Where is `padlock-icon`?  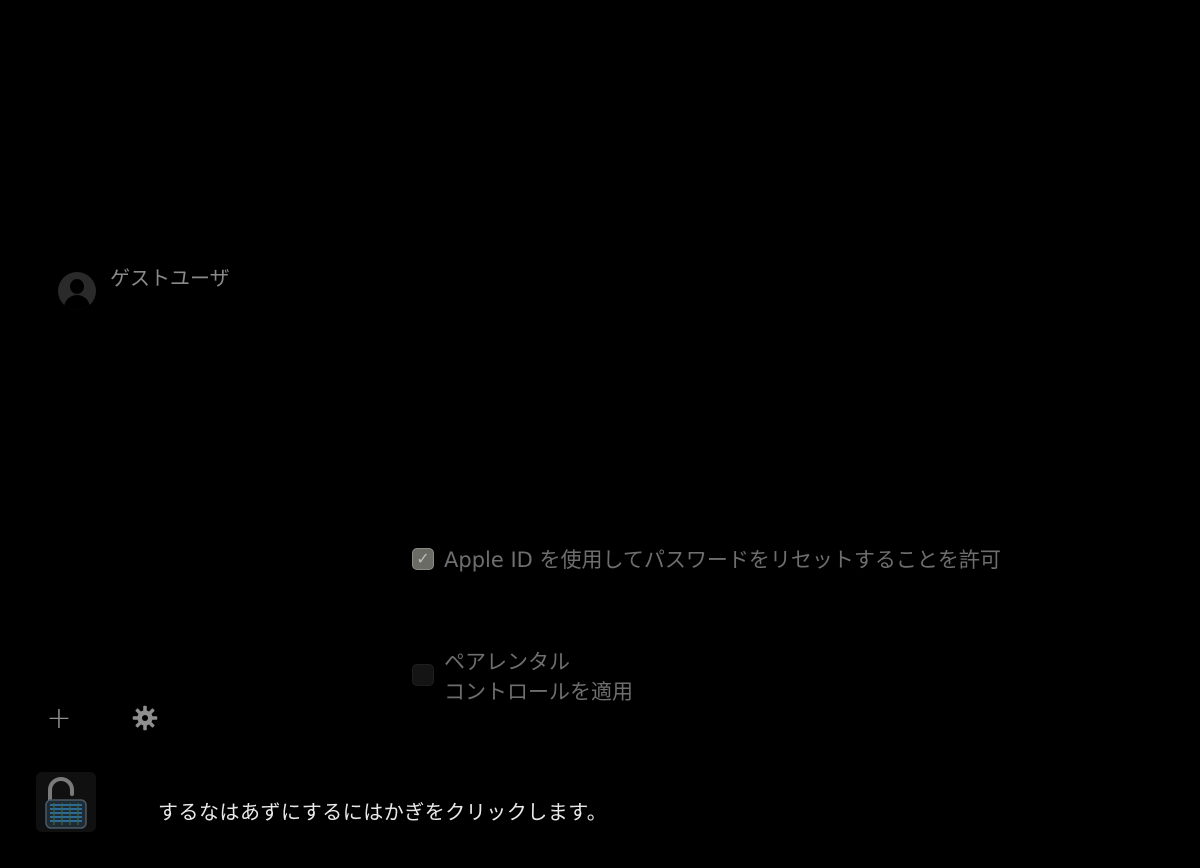 padlock-icon is located at coordinates (66, 803).